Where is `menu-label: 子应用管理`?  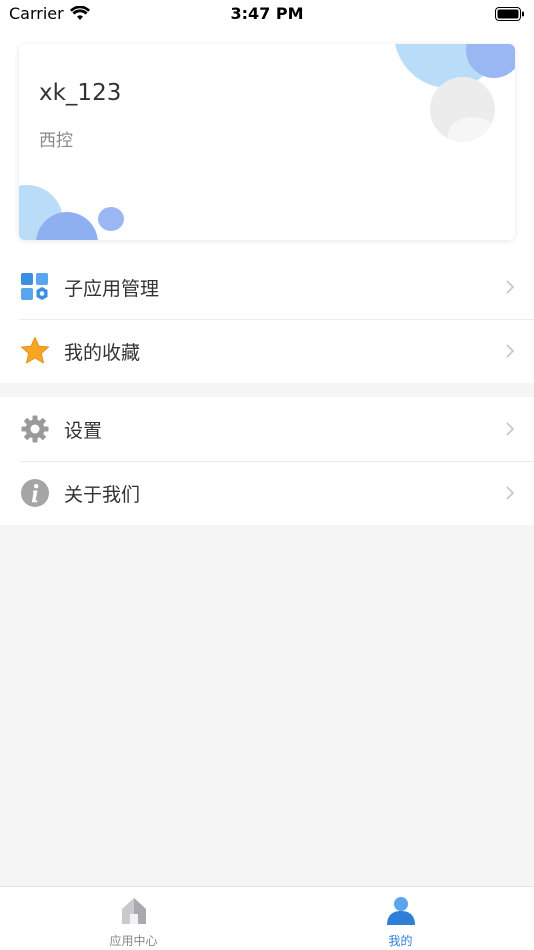 menu-label: 子应用管理 is located at coordinates (112, 288).